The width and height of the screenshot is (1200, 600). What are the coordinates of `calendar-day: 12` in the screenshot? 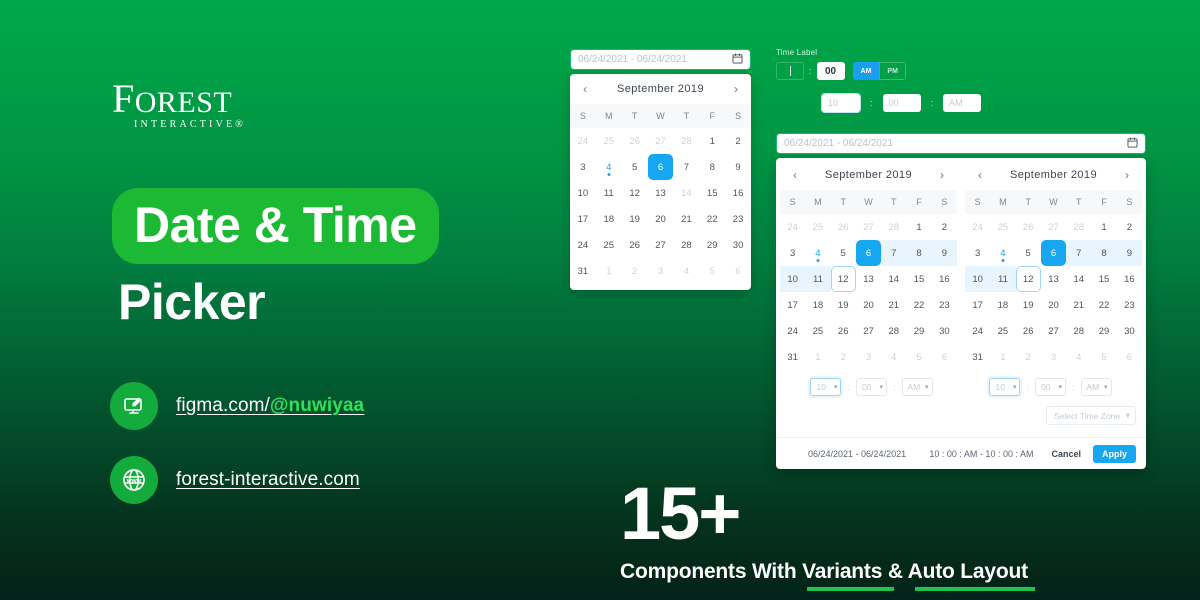 It's located at (1028, 279).